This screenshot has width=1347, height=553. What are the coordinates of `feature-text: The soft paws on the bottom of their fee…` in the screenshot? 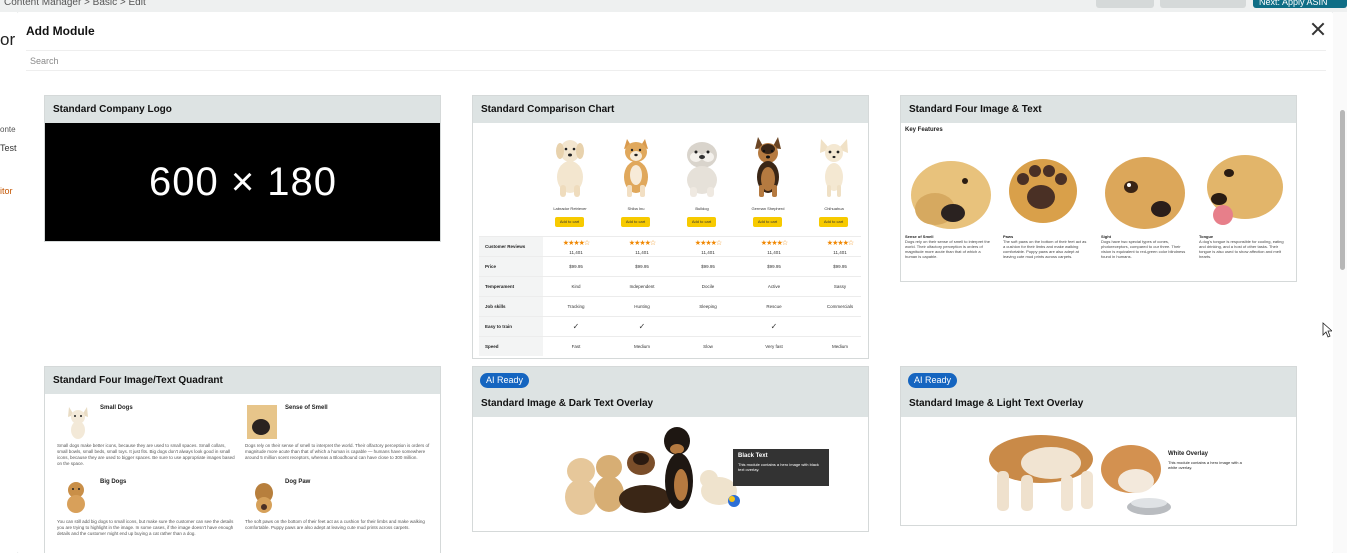 It's located at (1045, 249).